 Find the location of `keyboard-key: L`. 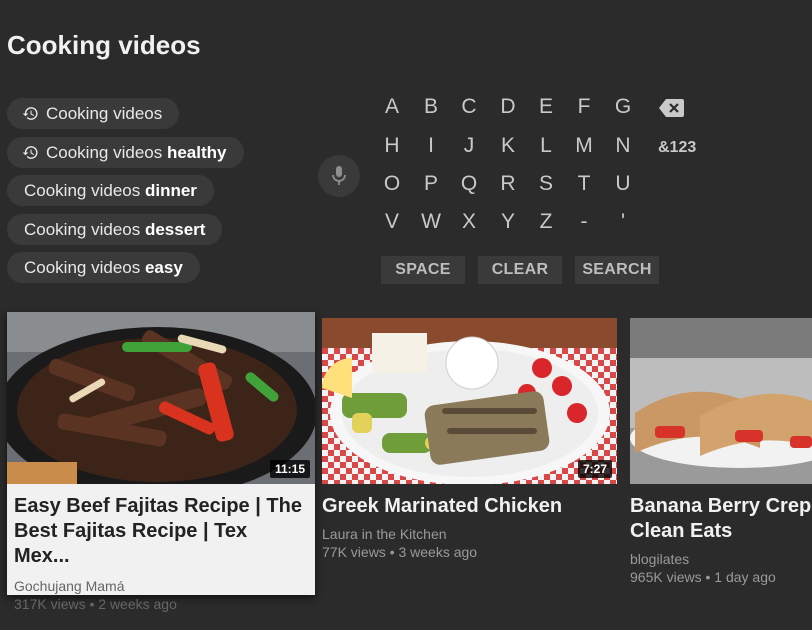

keyboard-key: L is located at coordinates (546, 146).